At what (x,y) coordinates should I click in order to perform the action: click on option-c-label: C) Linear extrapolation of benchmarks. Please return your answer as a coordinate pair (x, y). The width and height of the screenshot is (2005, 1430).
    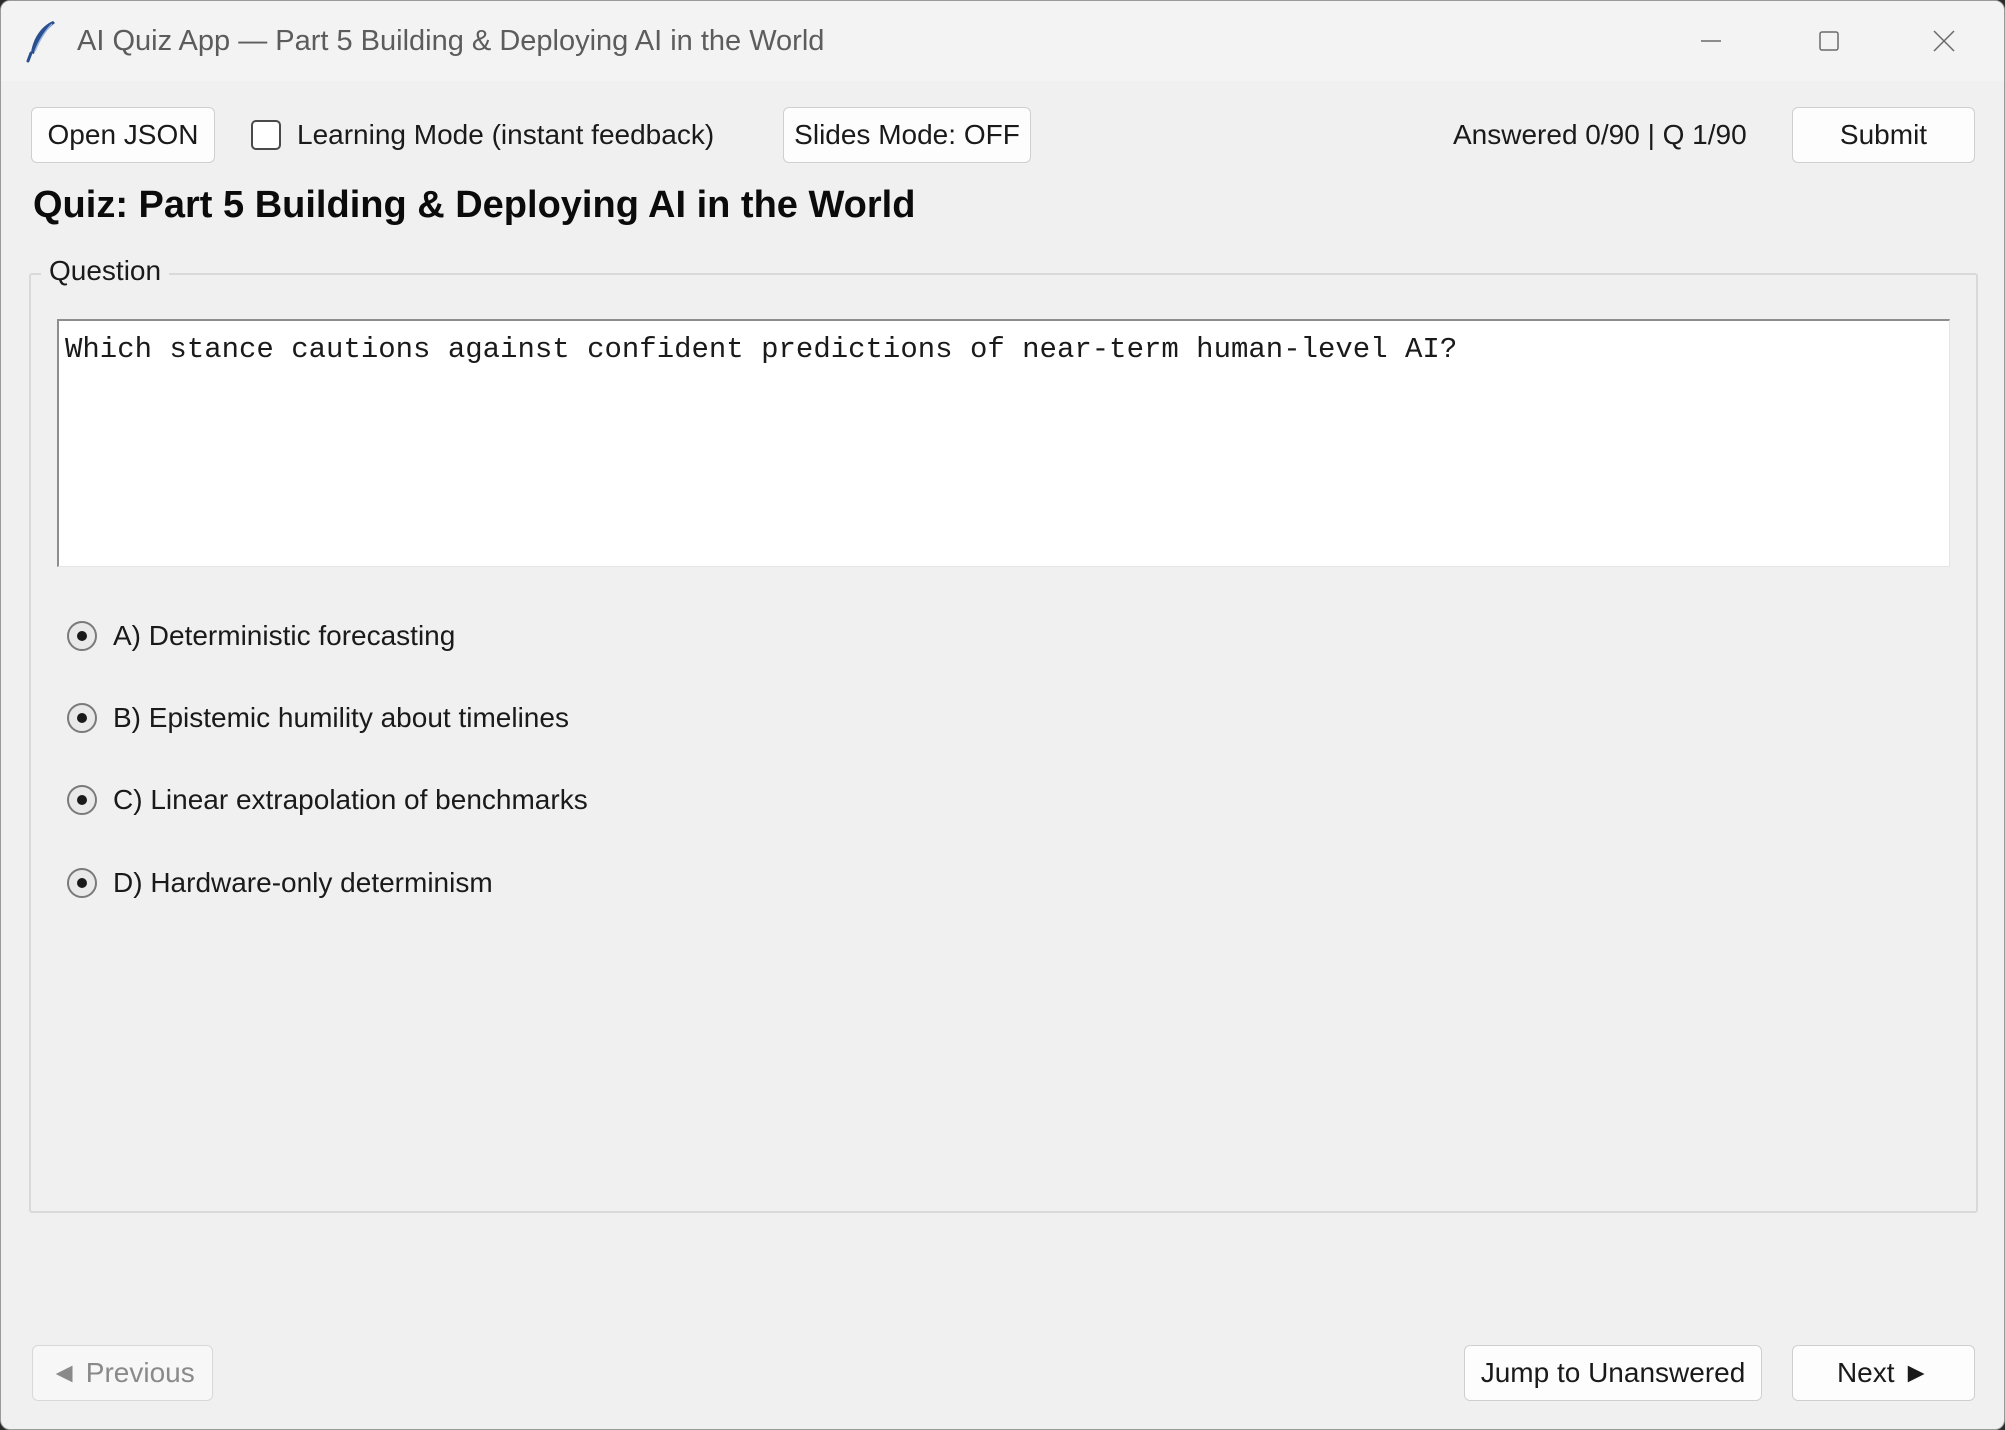
    Looking at the image, I should click on (350, 799).